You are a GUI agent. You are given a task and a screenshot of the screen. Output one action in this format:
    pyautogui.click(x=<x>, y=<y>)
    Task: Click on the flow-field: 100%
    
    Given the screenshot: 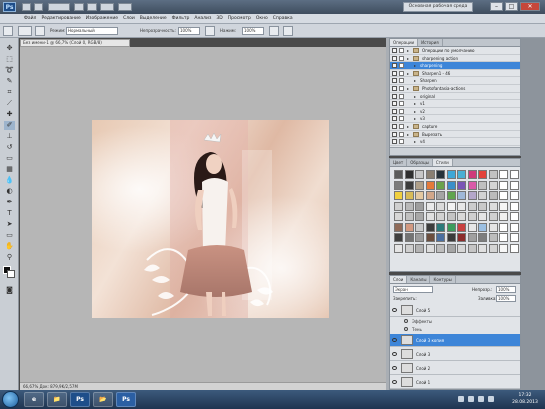 What is the action you would take?
    pyautogui.click(x=253, y=31)
    